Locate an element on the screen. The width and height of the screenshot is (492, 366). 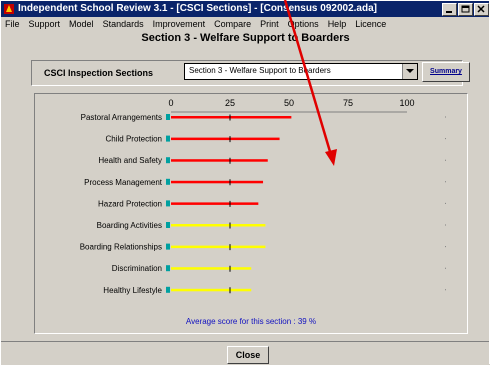
app-icon is located at coordinates (9, 9).